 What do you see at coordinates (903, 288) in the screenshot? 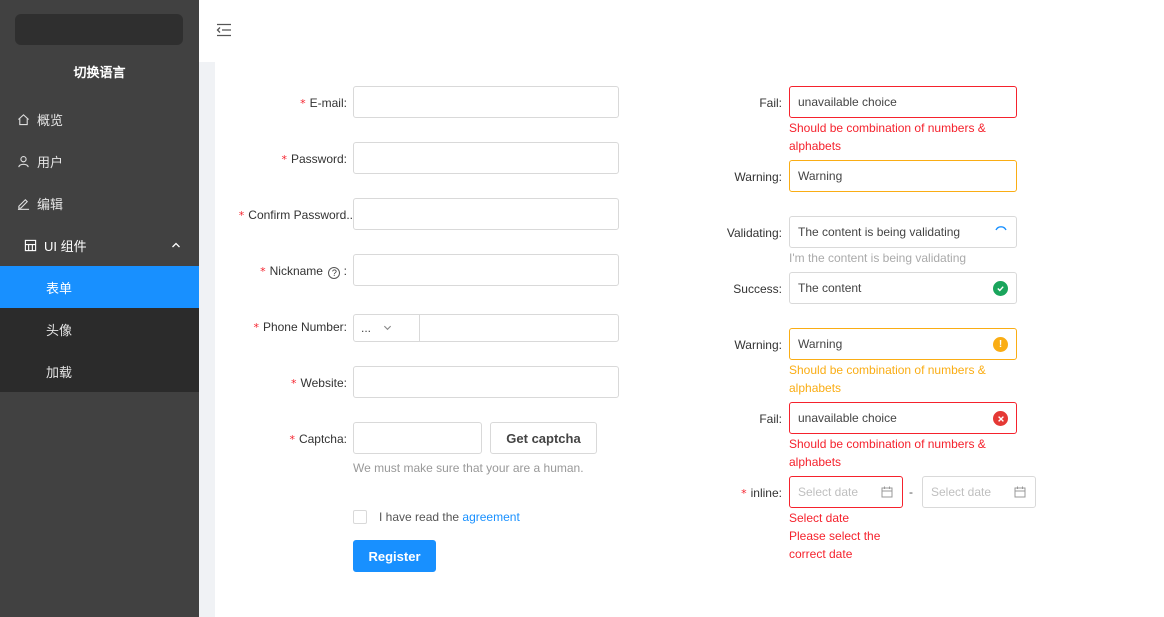
I see `success-input: The content` at bounding box center [903, 288].